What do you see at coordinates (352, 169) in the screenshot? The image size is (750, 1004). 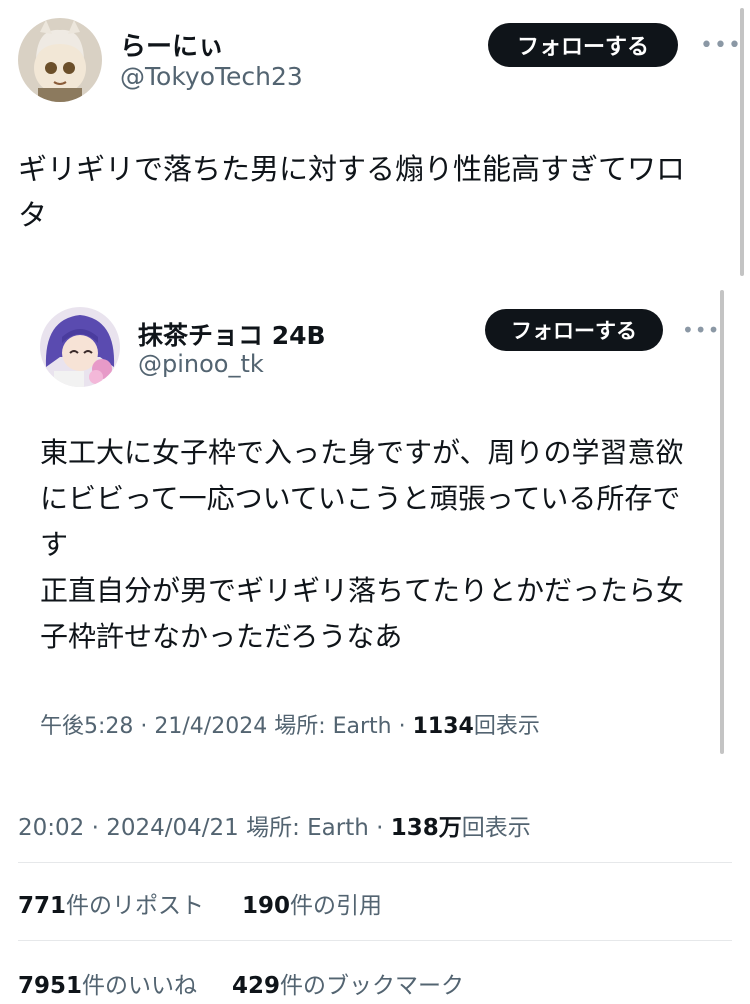 I see `tweet-text-line: ギリギリで落ちた男に対する煽り性能高すぎてワロ` at bounding box center [352, 169].